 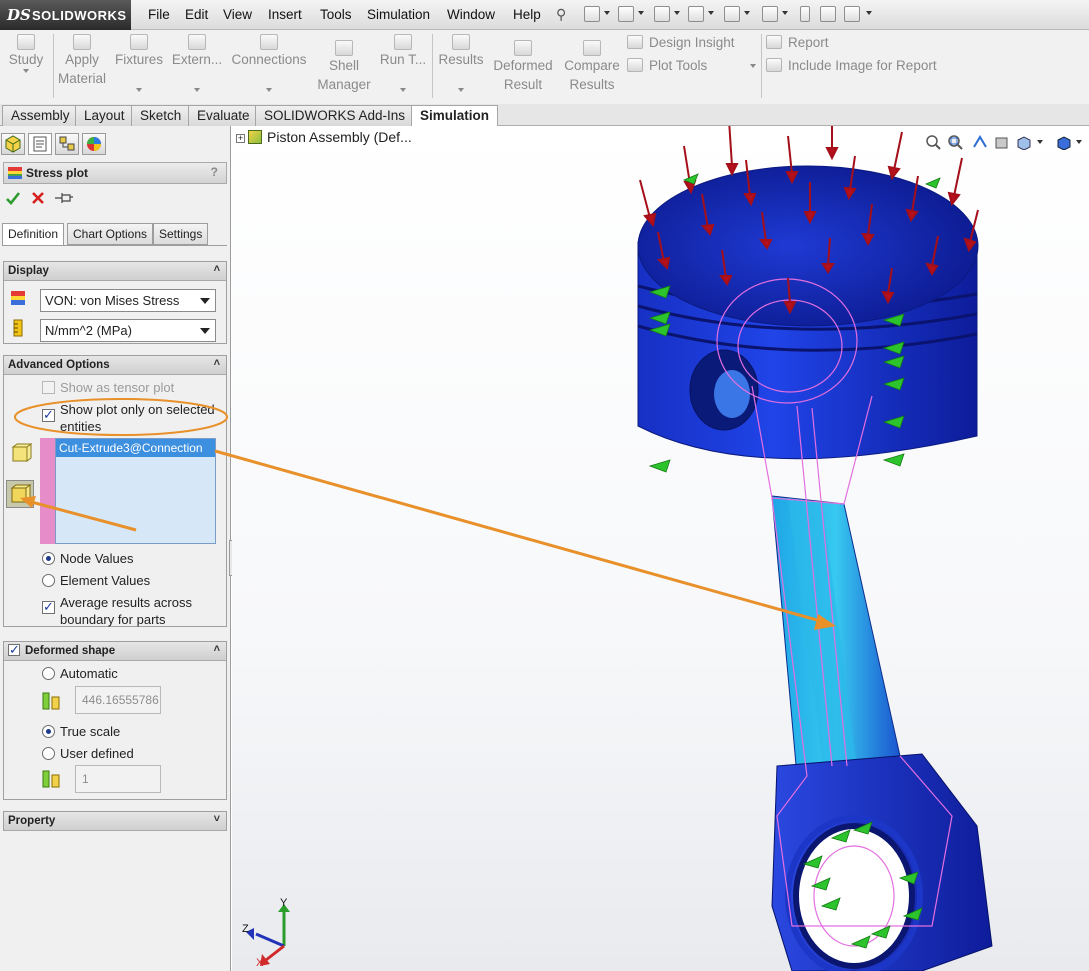 I want to click on display-manager-tab, so click(x=94, y=144).